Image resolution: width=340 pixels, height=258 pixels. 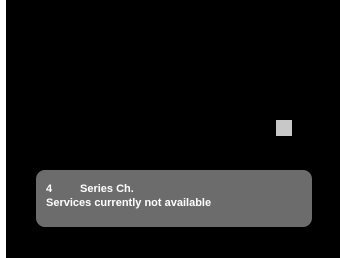 What do you see at coordinates (49, 189) in the screenshot?
I see `channel-number: 4` at bounding box center [49, 189].